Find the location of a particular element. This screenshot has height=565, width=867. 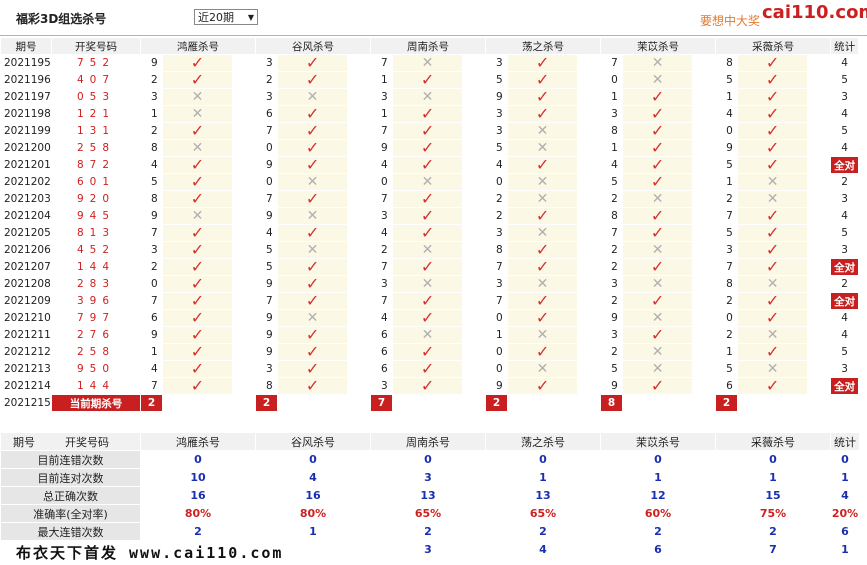

brand-logo: cai110.com is located at coordinates (814, 12).